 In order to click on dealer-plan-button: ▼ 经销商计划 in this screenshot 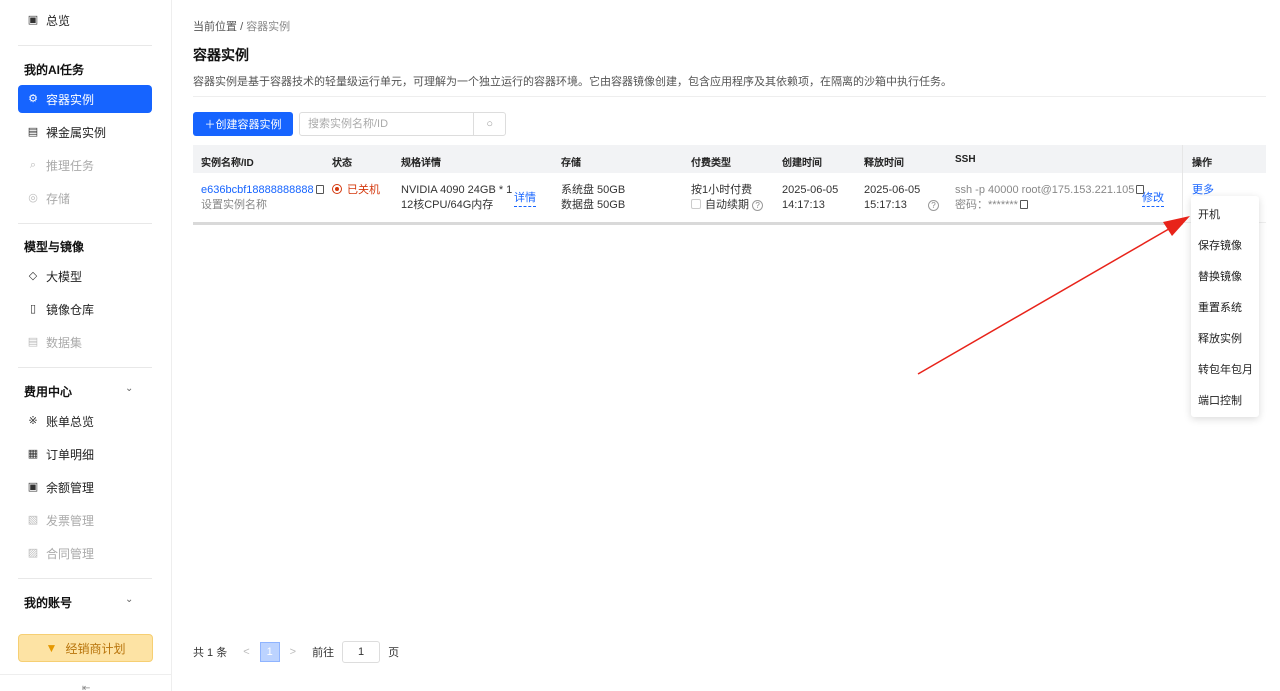, I will do `click(85, 648)`.